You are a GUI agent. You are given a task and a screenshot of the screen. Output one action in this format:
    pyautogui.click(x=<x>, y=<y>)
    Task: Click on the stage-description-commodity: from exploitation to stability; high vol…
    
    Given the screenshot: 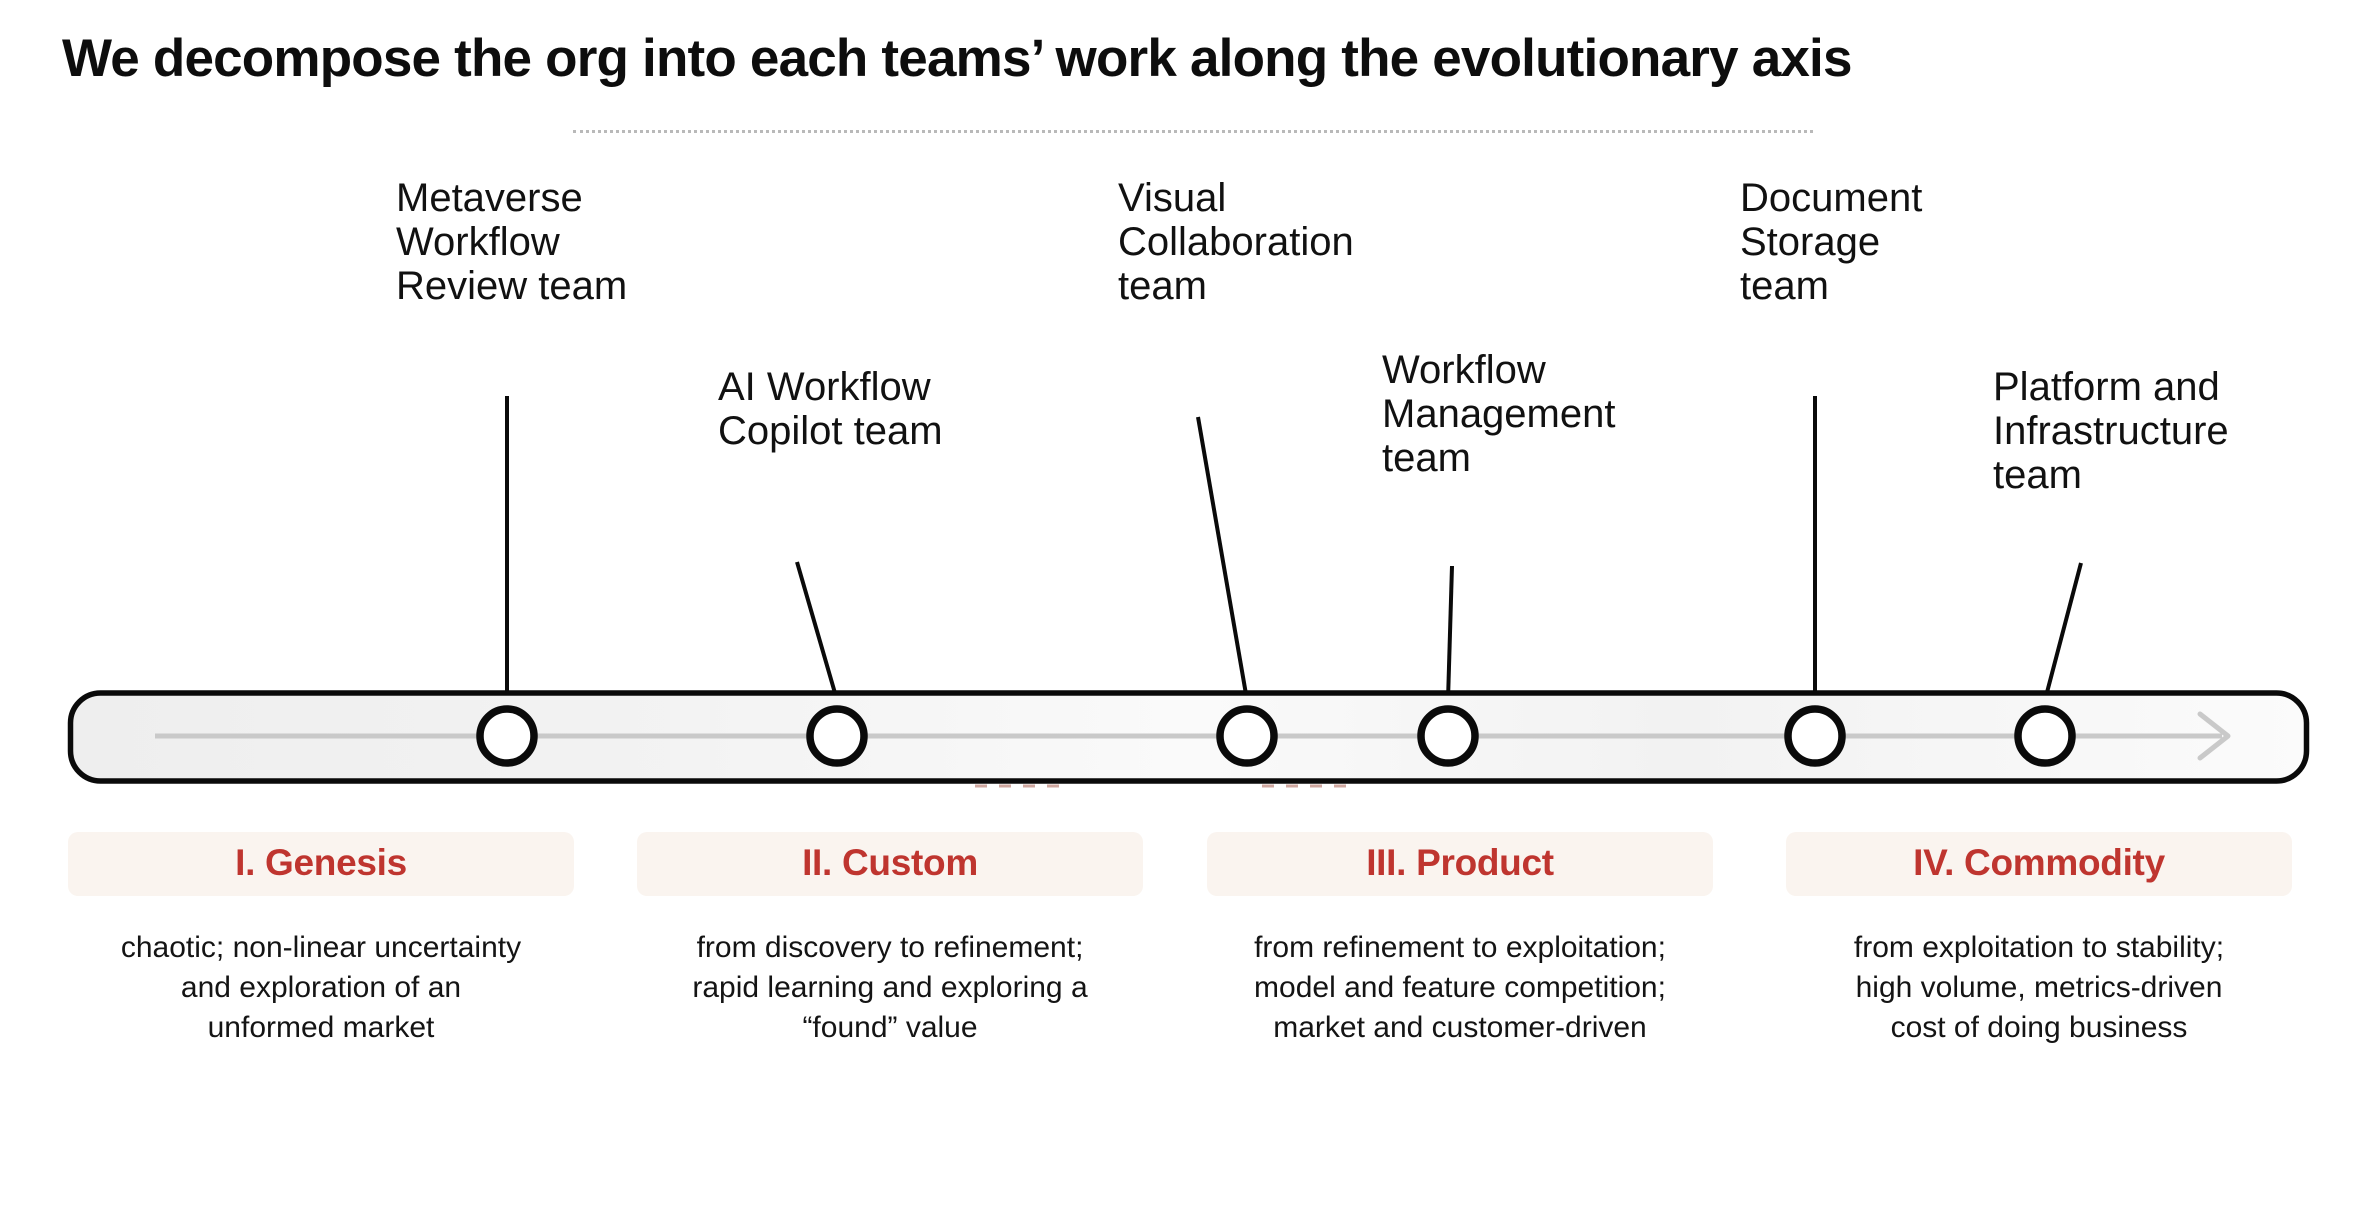 What is the action you would take?
    pyautogui.click(x=2039, y=987)
    